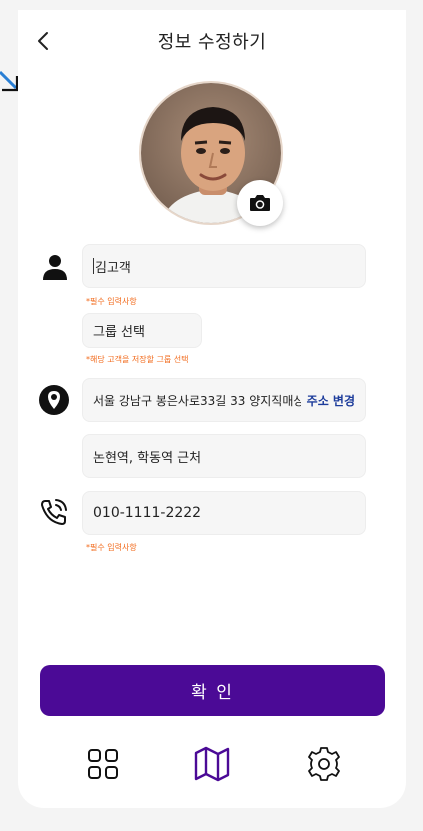 This screenshot has height=831, width=423. What do you see at coordinates (137, 359) in the screenshot?
I see `group-hint: *해당 고객을 저장할 그룹 선택` at bounding box center [137, 359].